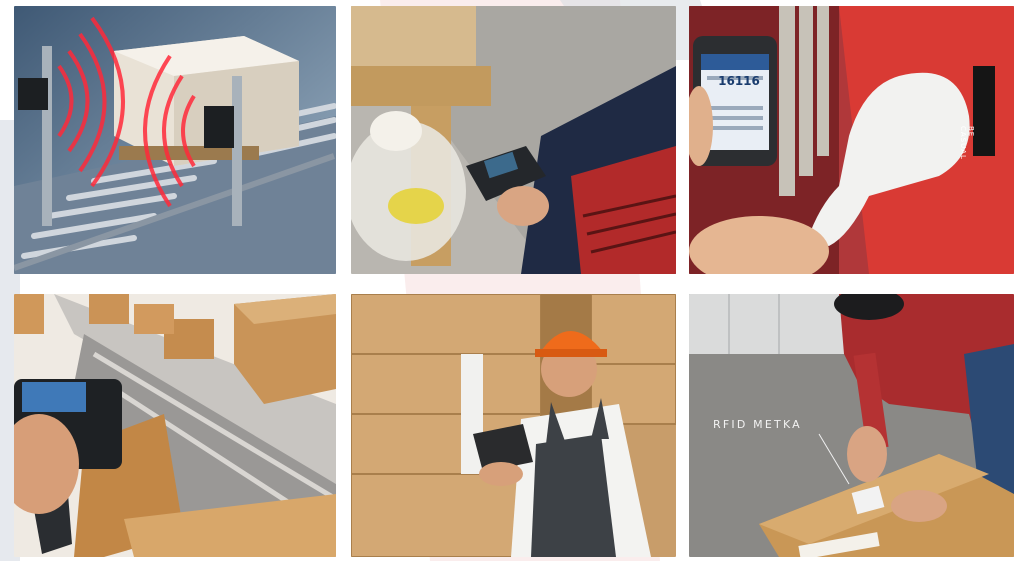  I want to click on scanner-screen-reading: 16116, so click(739, 81).